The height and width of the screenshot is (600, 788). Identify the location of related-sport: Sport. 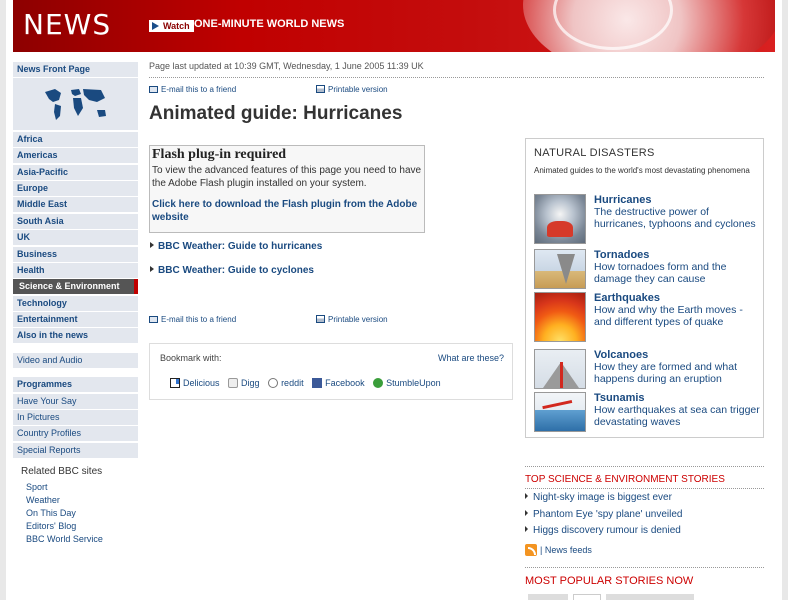
(79, 487).